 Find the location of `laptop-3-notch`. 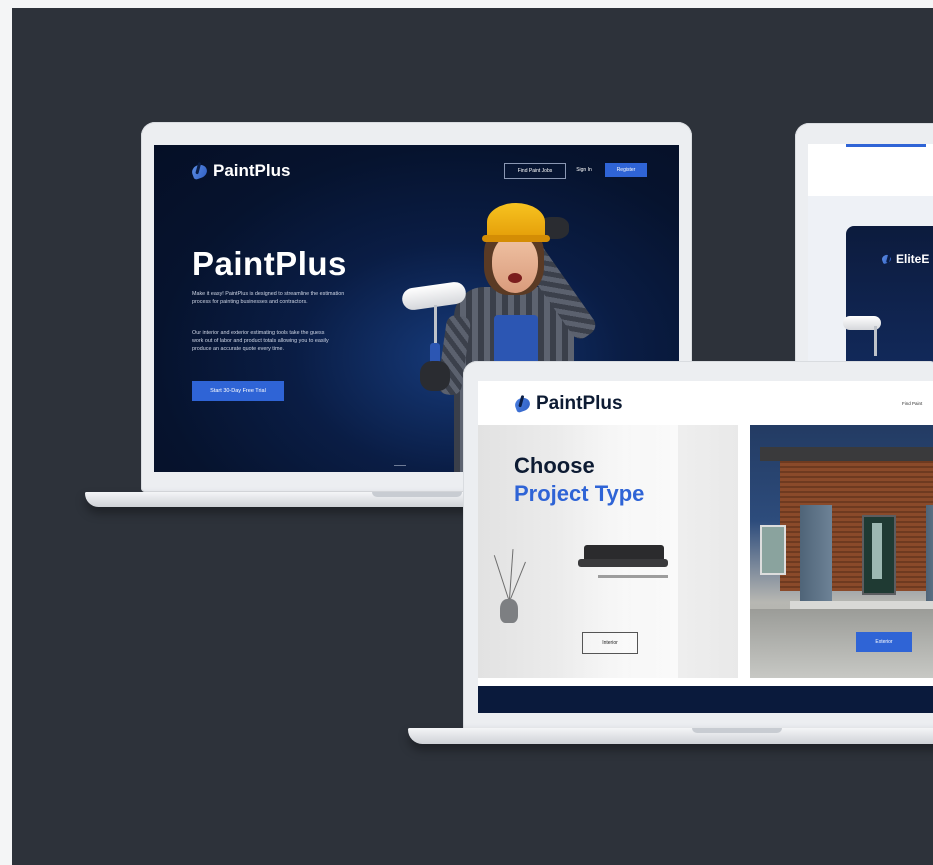

laptop-3-notch is located at coordinates (737, 730).